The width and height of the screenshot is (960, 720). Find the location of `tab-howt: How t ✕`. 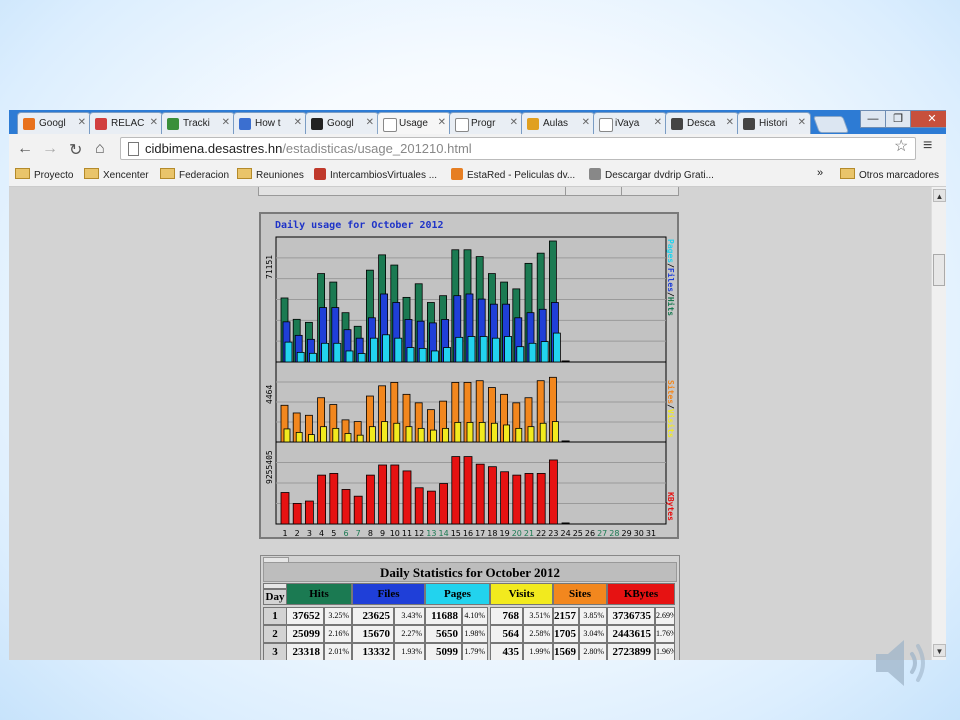

tab-howt: How t ✕ is located at coordinates (270, 123).